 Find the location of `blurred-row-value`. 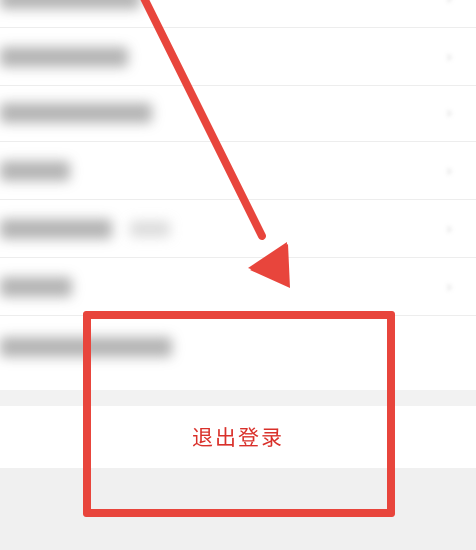

blurred-row-value is located at coordinates (150, 229).